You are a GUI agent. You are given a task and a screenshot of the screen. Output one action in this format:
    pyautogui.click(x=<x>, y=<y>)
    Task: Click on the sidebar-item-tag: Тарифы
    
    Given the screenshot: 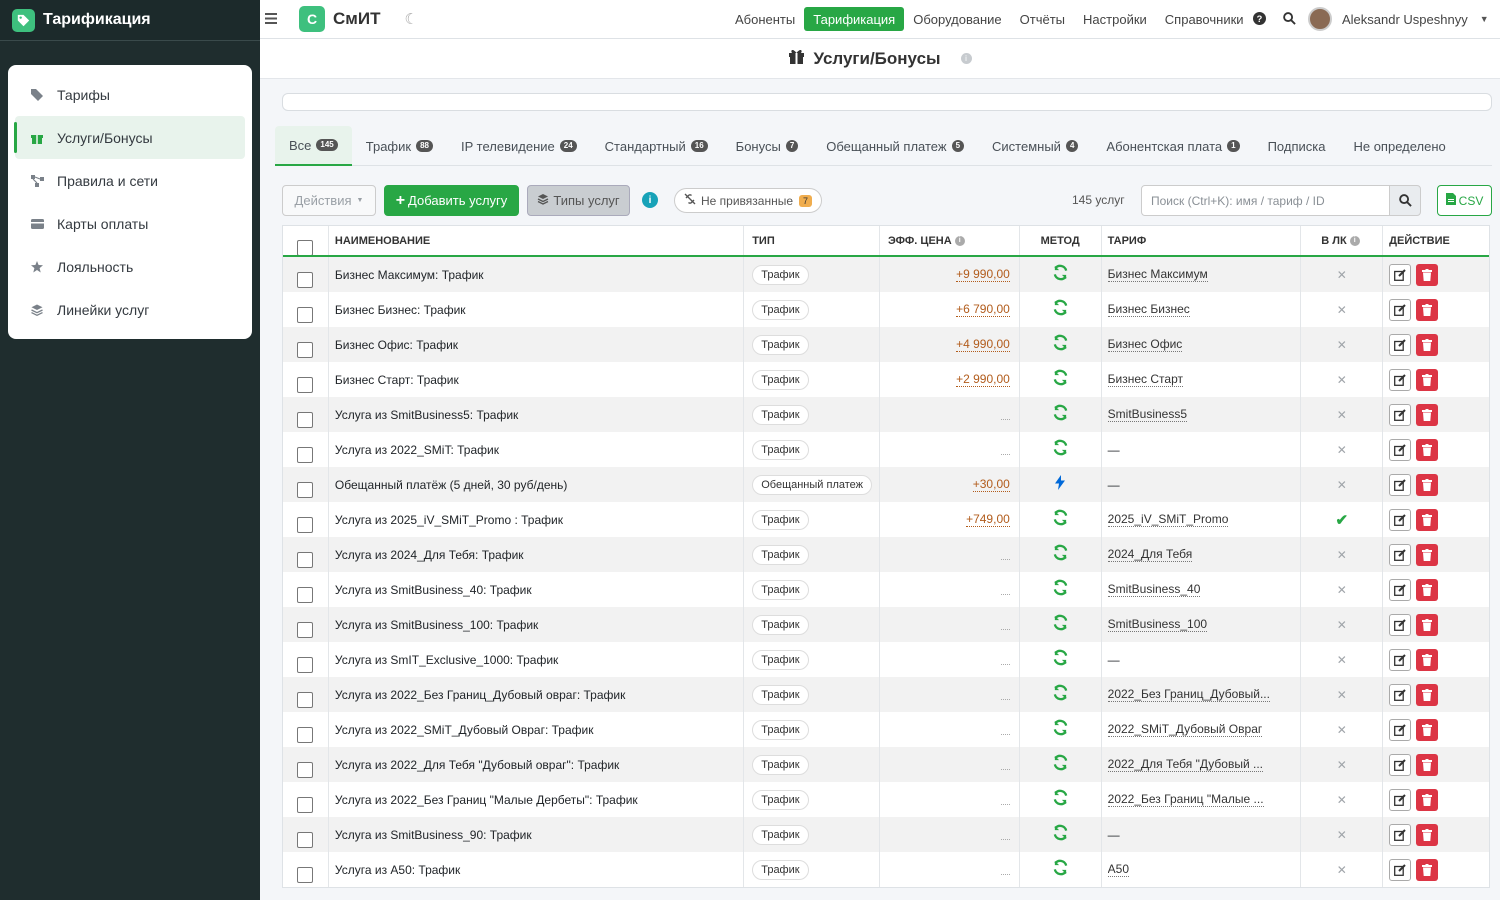 What is the action you would take?
    pyautogui.click(x=130, y=94)
    